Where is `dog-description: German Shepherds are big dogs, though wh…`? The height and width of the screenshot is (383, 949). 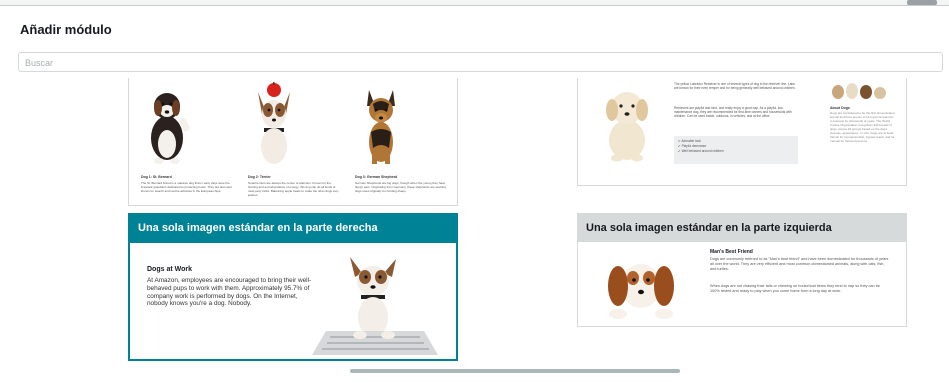 dog-description: German Shepherds are big dogs, though wh… is located at coordinates (400, 187).